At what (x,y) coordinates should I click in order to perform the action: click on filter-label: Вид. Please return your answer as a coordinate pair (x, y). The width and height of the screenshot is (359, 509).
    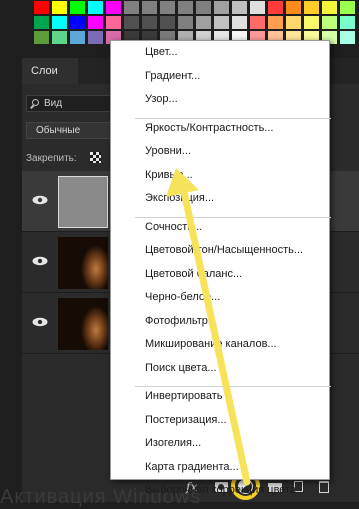
    Looking at the image, I should click on (53, 103).